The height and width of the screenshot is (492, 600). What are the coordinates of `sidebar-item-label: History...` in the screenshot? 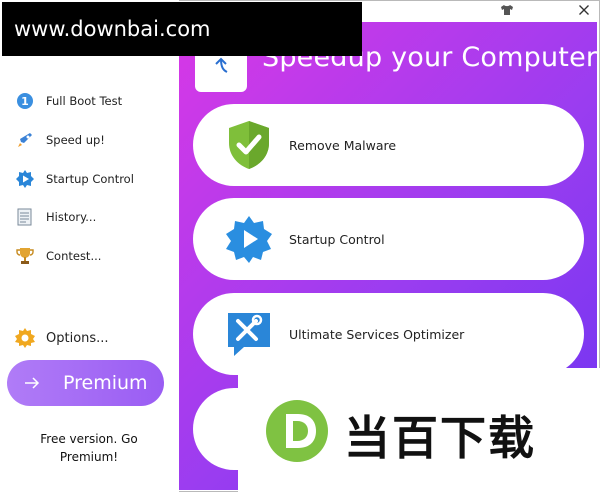 It's located at (71, 217).